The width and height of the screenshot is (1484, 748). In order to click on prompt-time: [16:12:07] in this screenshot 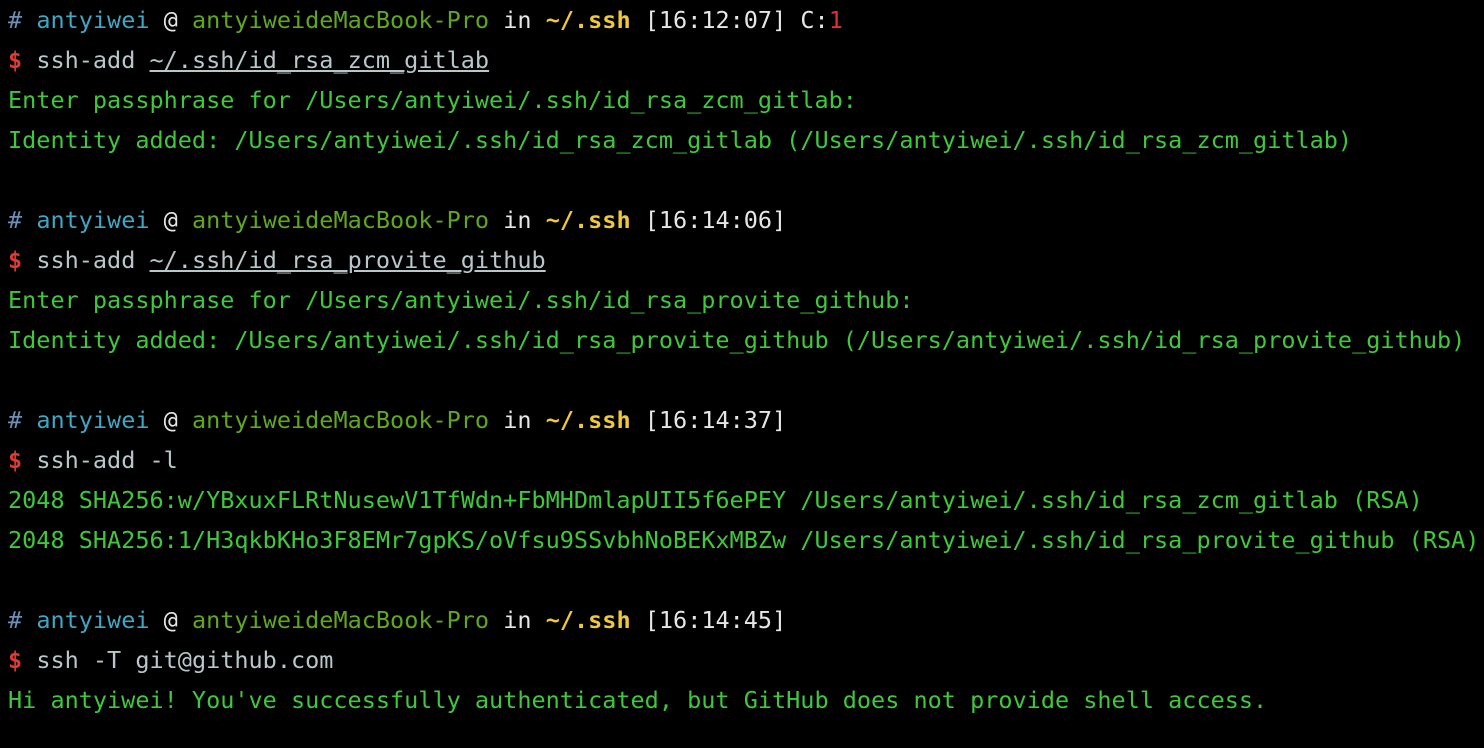, I will do `click(715, 20)`.